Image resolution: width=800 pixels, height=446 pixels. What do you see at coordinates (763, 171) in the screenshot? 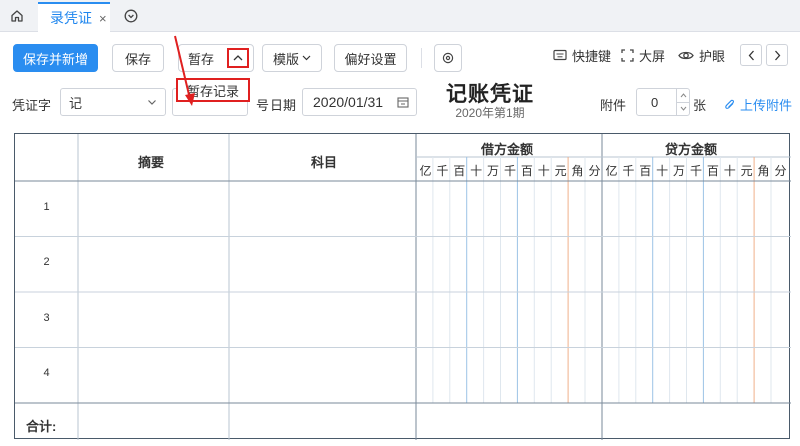
I see `credit-unit-label: 角` at bounding box center [763, 171].